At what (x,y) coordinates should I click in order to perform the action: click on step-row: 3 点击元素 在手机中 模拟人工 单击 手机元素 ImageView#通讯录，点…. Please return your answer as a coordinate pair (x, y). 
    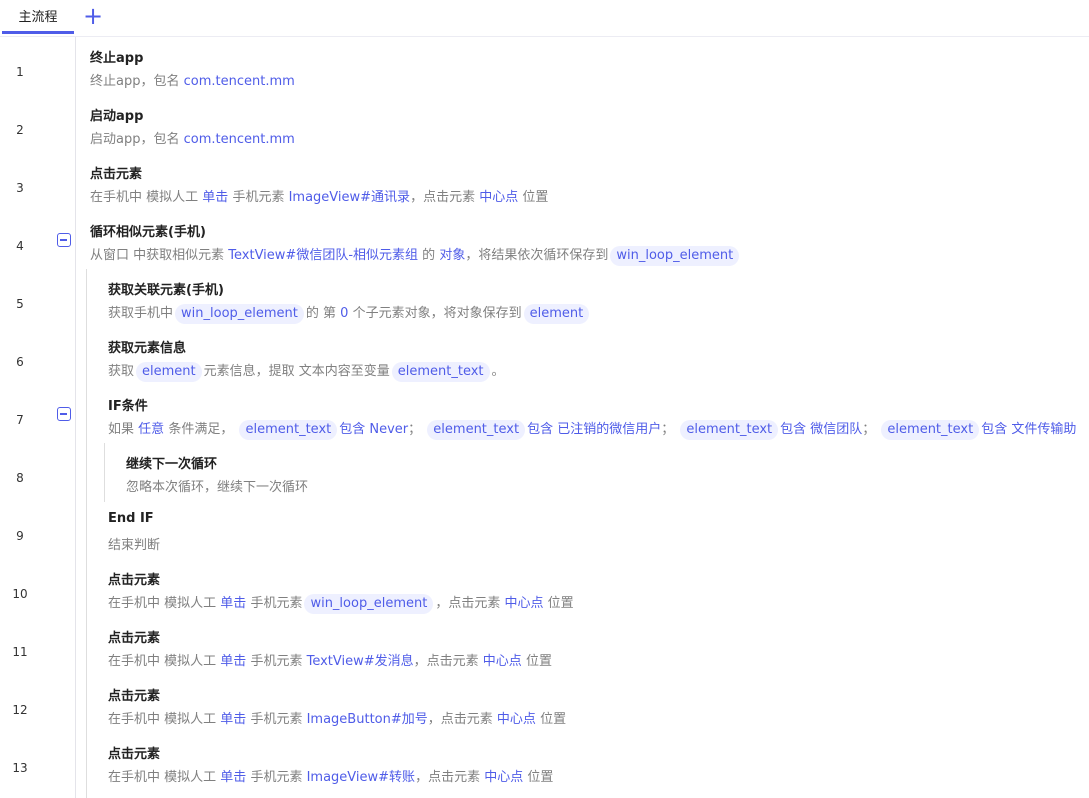
    Looking at the image, I should click on (544, 182).